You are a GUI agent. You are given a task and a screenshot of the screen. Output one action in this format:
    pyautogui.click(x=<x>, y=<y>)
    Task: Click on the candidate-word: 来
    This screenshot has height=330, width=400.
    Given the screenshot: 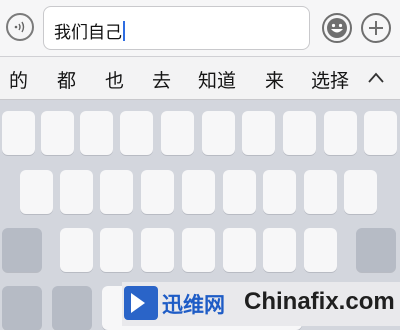 What is the action you would take?
    pyautogui.click(x=274, y=79)
    